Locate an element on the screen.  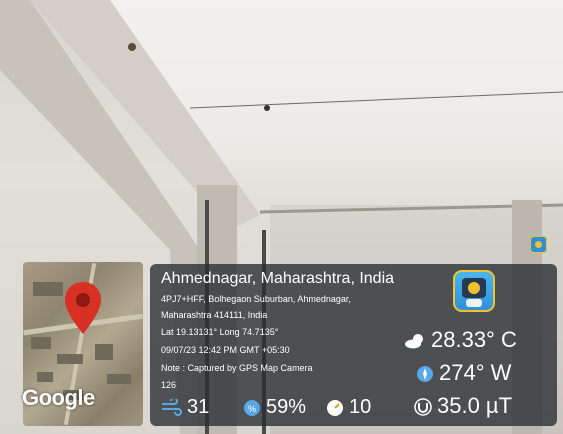
temperature-stat: 28.33° C is located at coordinates (460, 340).